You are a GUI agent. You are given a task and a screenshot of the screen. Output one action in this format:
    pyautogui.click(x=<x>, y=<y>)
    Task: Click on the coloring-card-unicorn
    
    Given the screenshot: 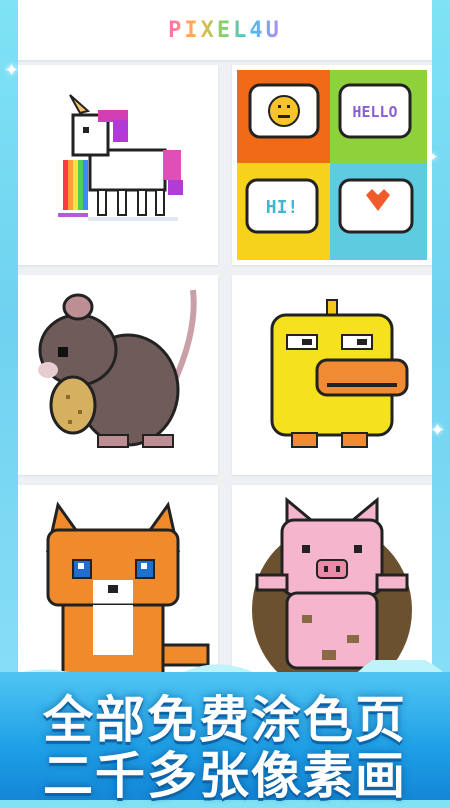 What is the action you would take?
    pyautogui.click(x=118, y=165)
    